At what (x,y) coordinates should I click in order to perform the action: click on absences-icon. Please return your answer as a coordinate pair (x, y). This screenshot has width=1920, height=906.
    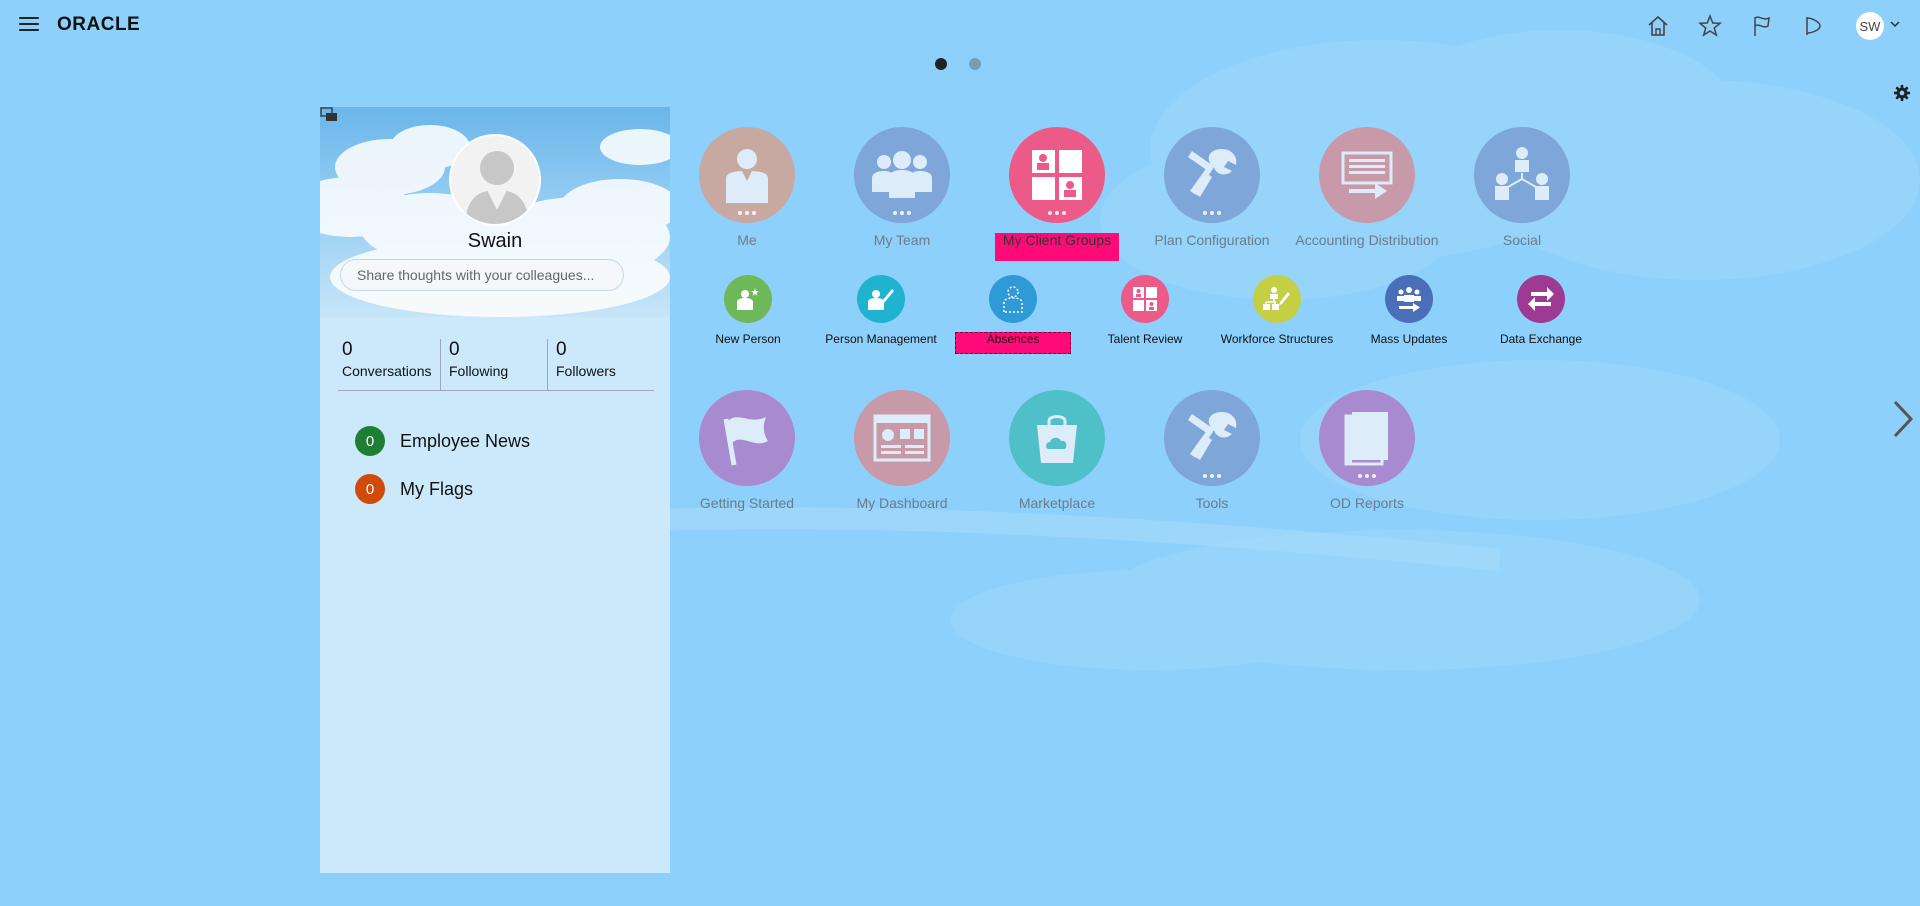
    Looking at the image, I should click on (1013, 299).